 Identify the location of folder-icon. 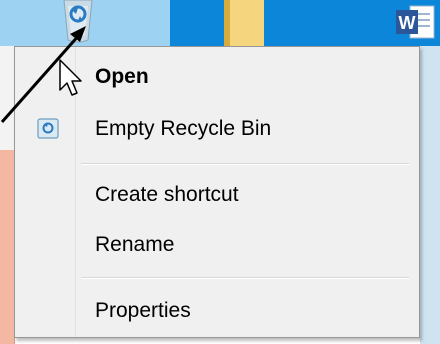
(246, 23).